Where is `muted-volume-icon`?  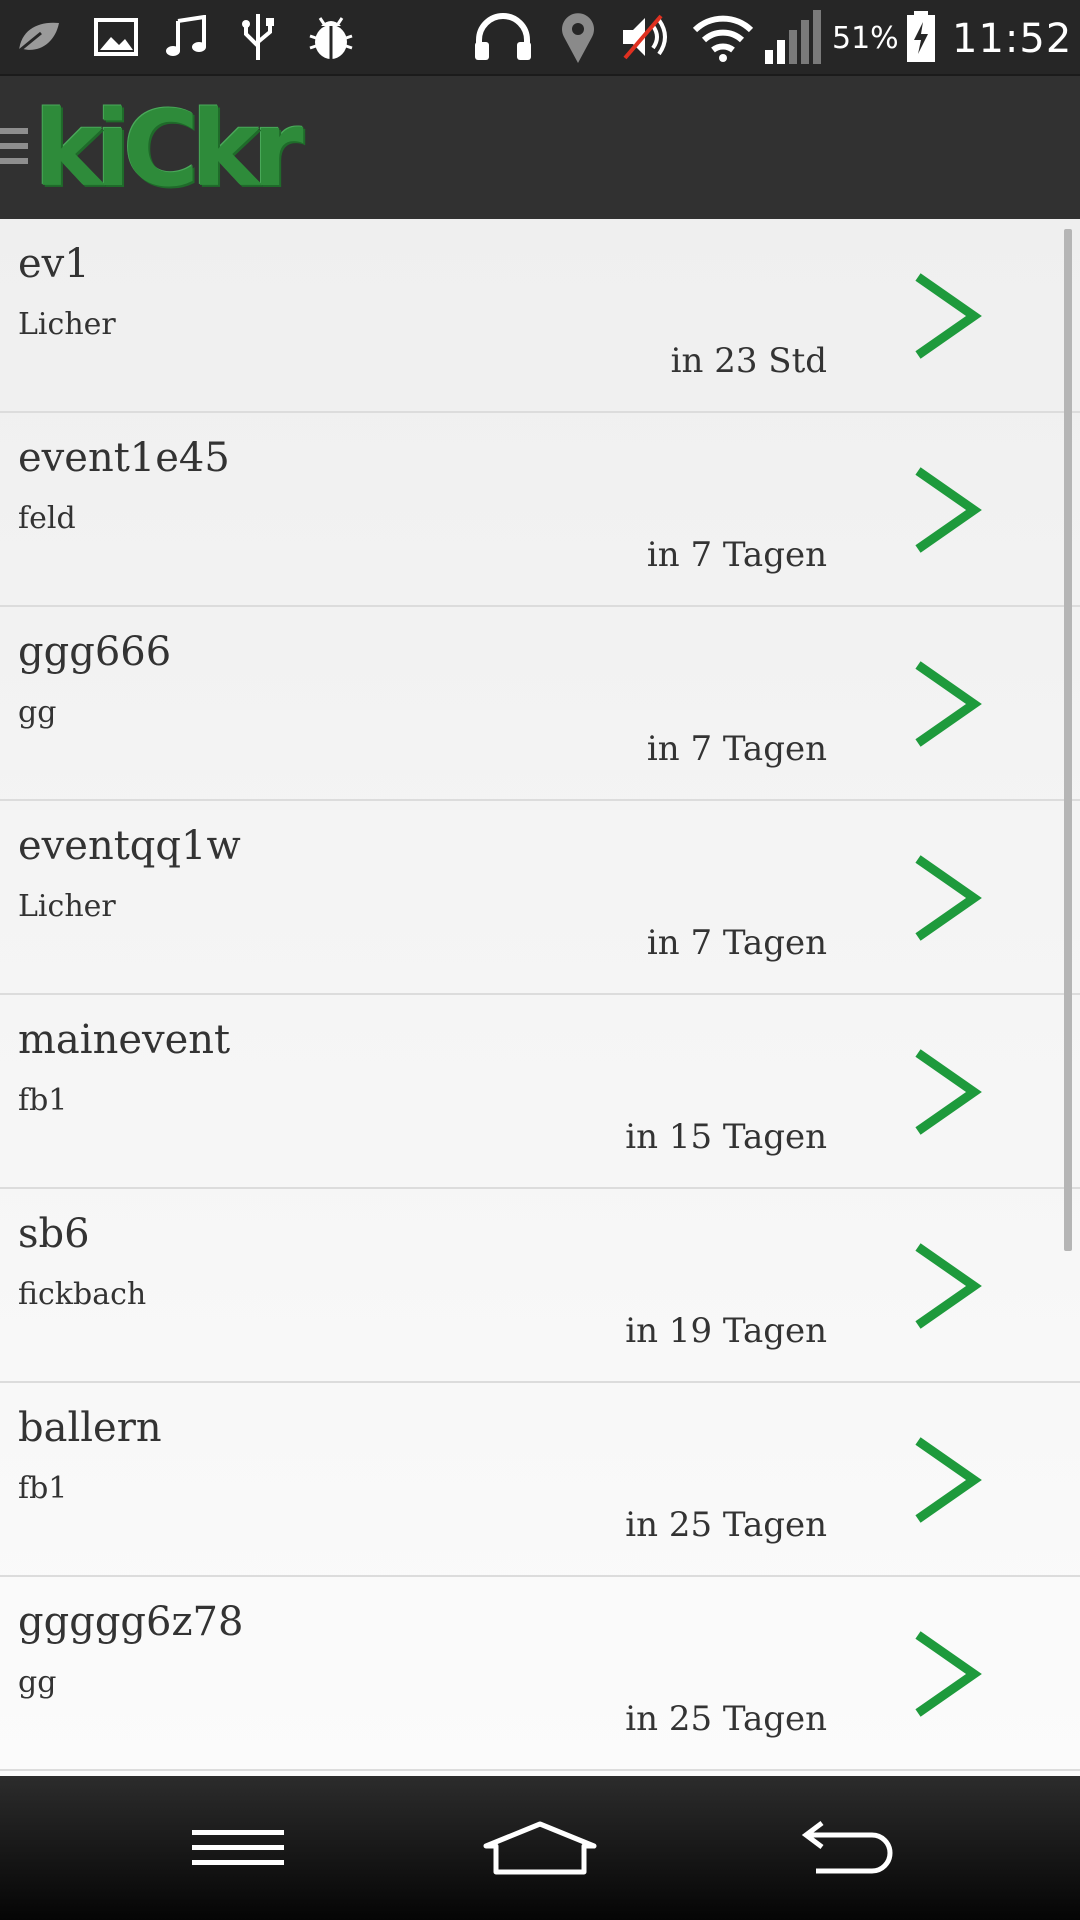
muted-volume-icon is located at coordinates (648, 37).